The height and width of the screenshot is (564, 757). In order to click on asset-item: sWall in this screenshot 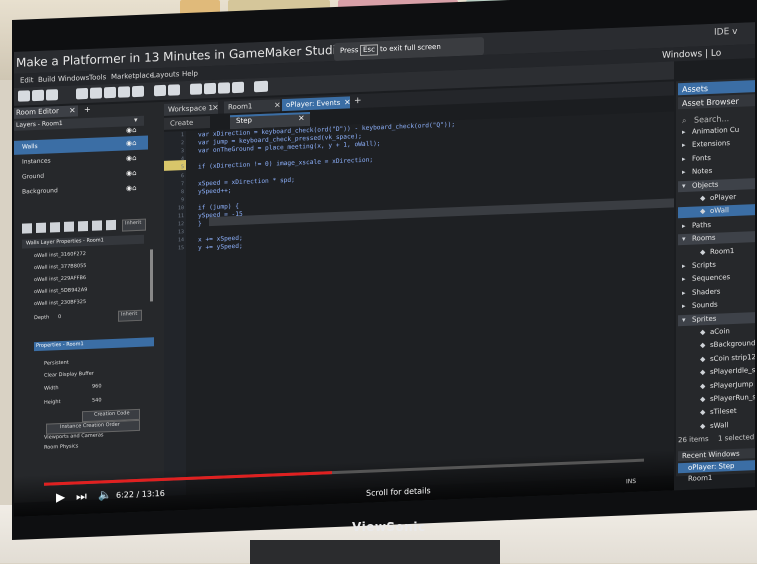, I will do `click(719, 425)`.